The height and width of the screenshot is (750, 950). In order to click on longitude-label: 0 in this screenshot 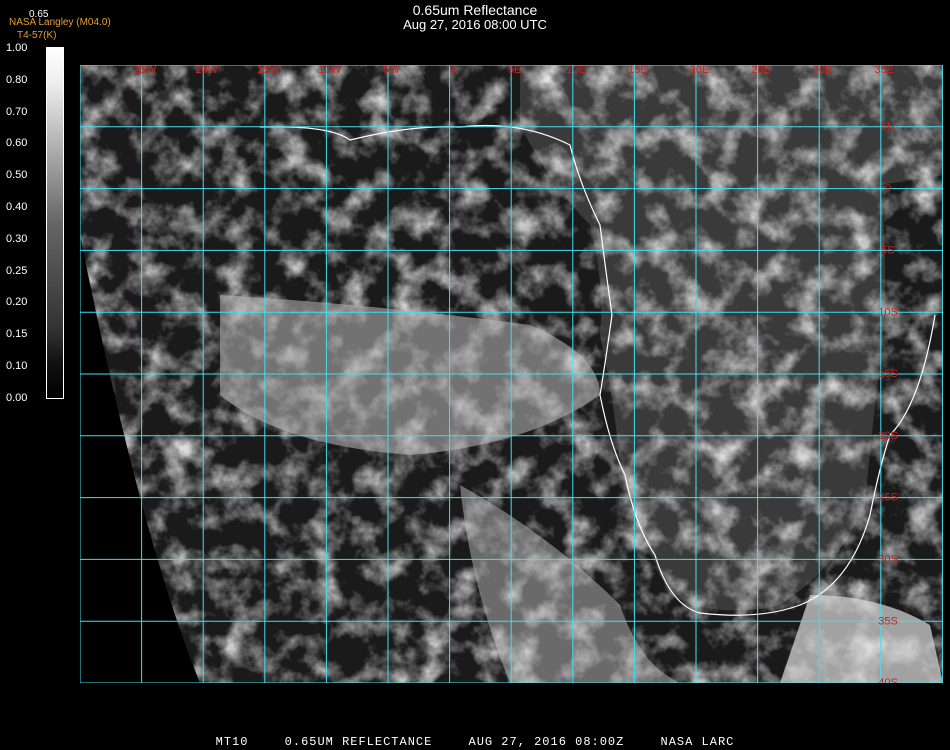, I will do `click(453, 70)`.